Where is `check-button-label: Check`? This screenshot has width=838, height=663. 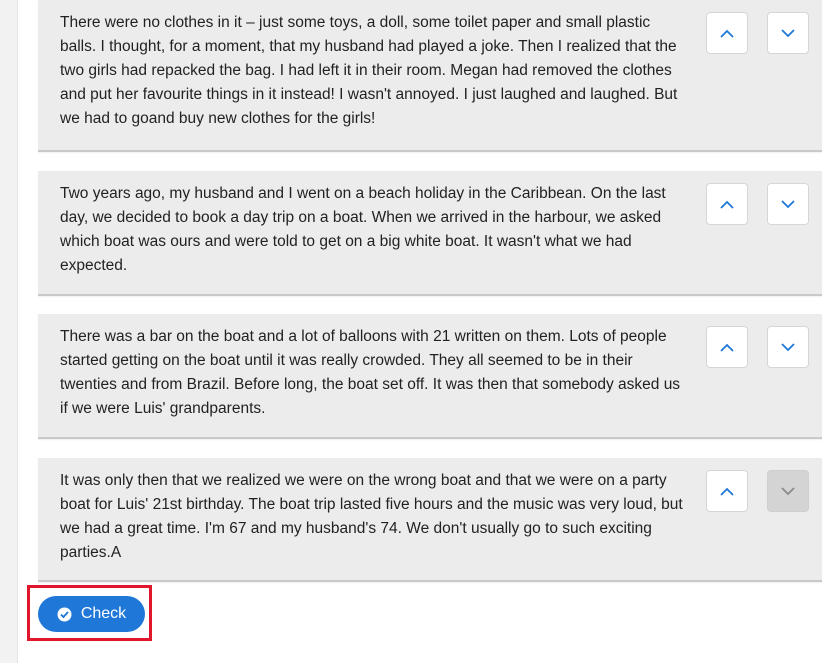 check-button-label: Check is located at coordinates (103, 613).